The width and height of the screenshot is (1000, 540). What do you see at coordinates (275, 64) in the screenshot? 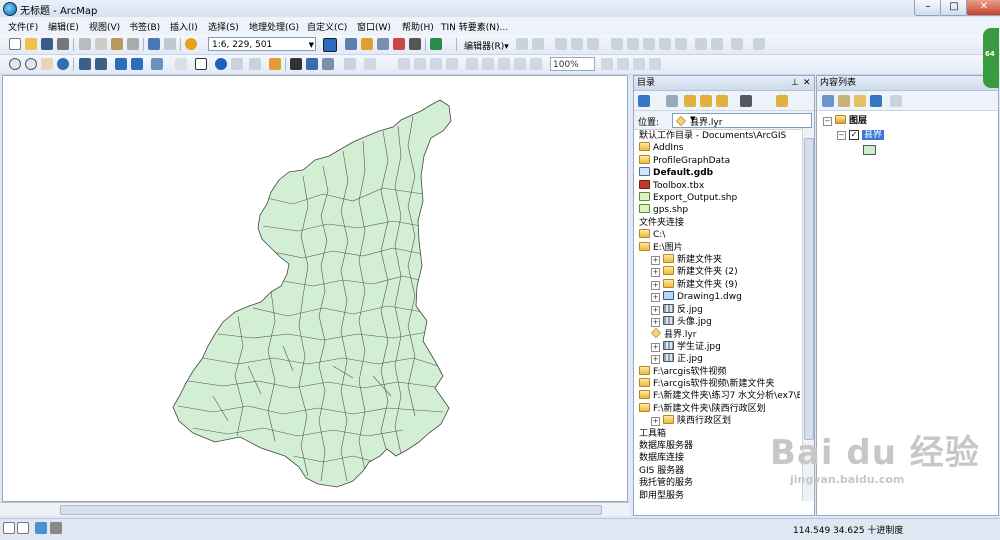
I see `measure-icon` at bounding box center [275, 64].